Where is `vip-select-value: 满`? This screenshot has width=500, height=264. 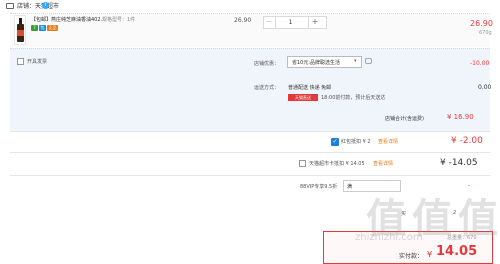 vip-select-value: 满 is located at coordinates (349, 186).